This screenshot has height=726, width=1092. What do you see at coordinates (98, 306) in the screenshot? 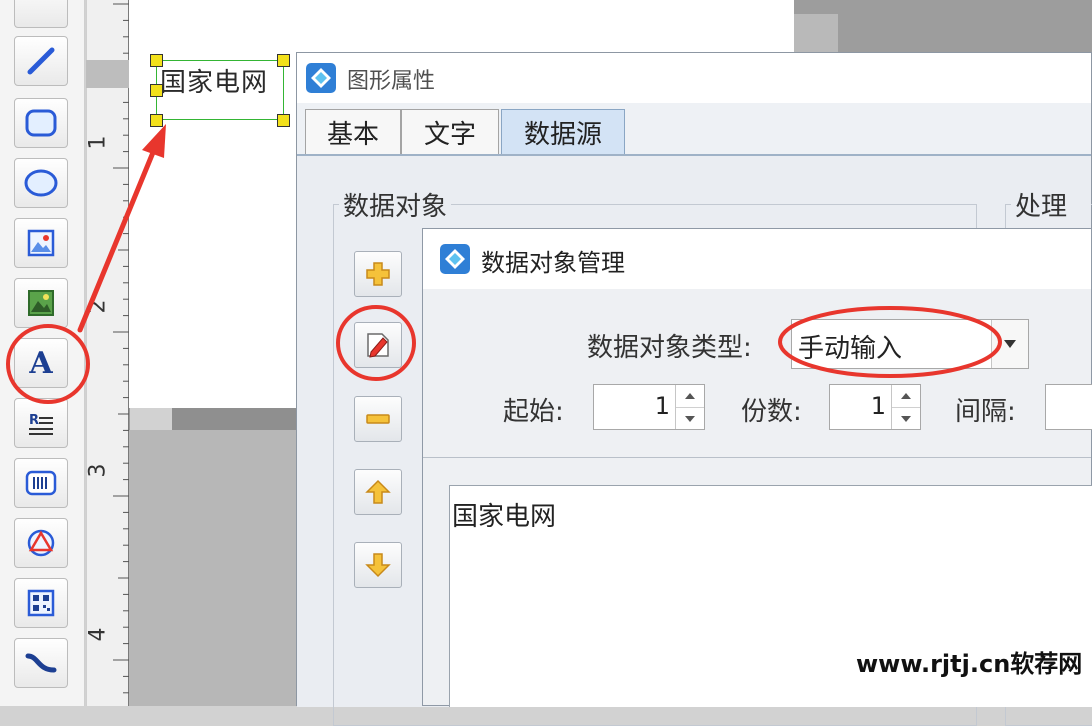
I see `ruler-mark-2: 2` at bounding box center [98, 306].